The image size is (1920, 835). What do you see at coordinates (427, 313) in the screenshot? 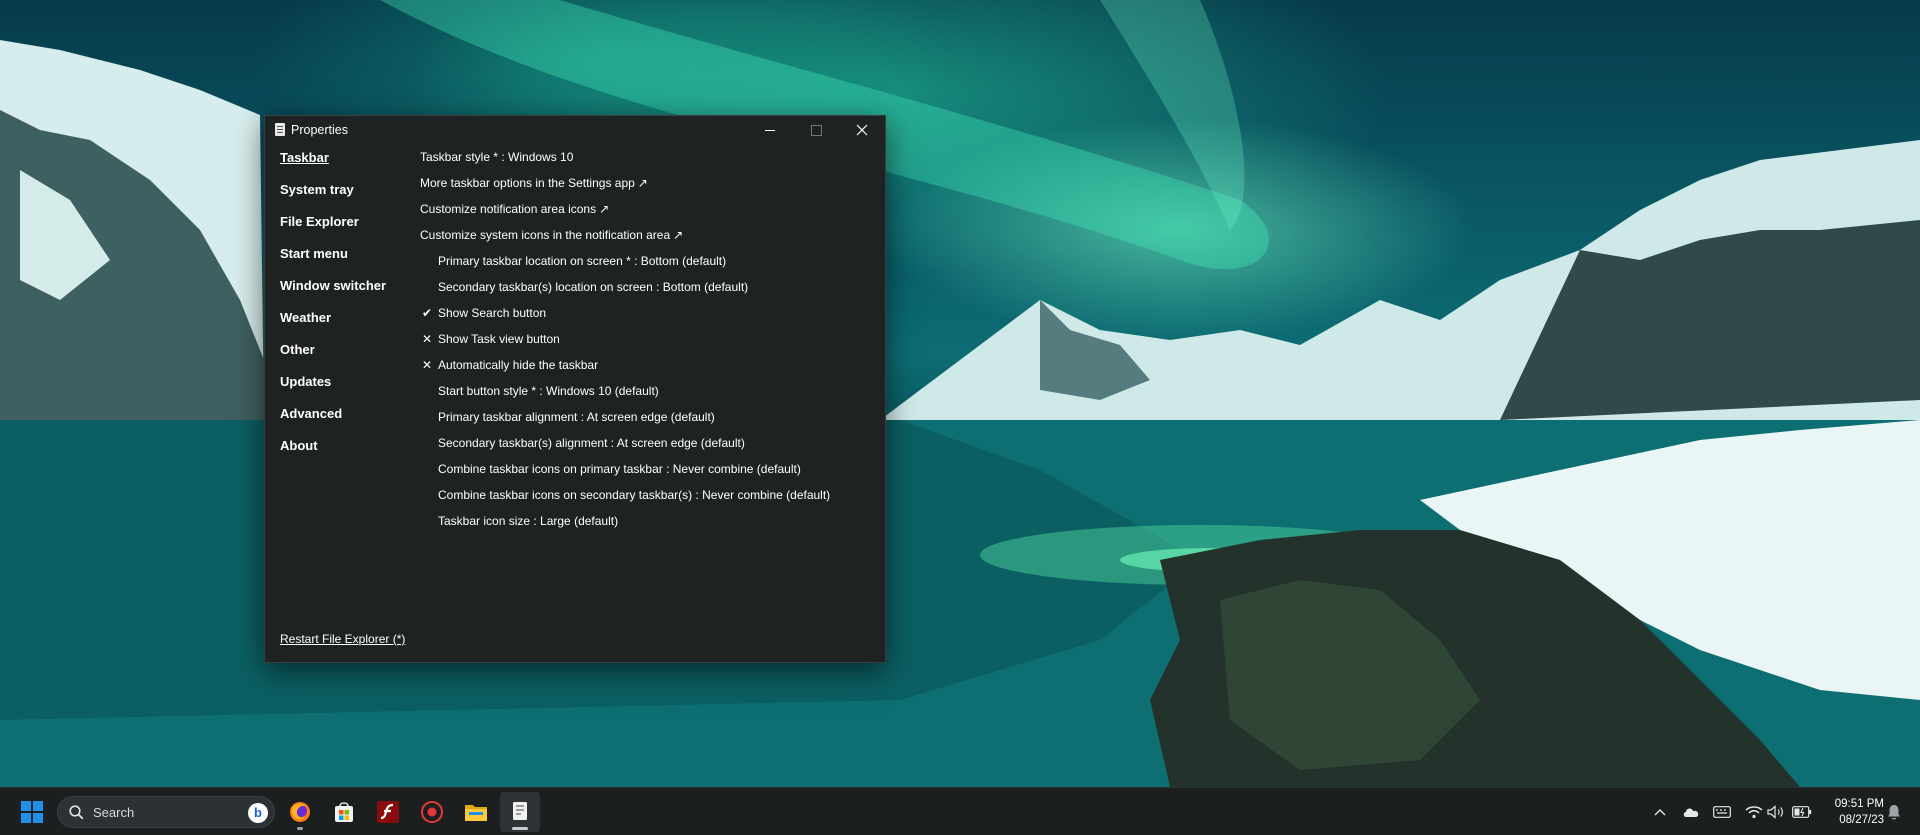
I see `checkmark-icon: ✔` at bounding box center [427, 313].